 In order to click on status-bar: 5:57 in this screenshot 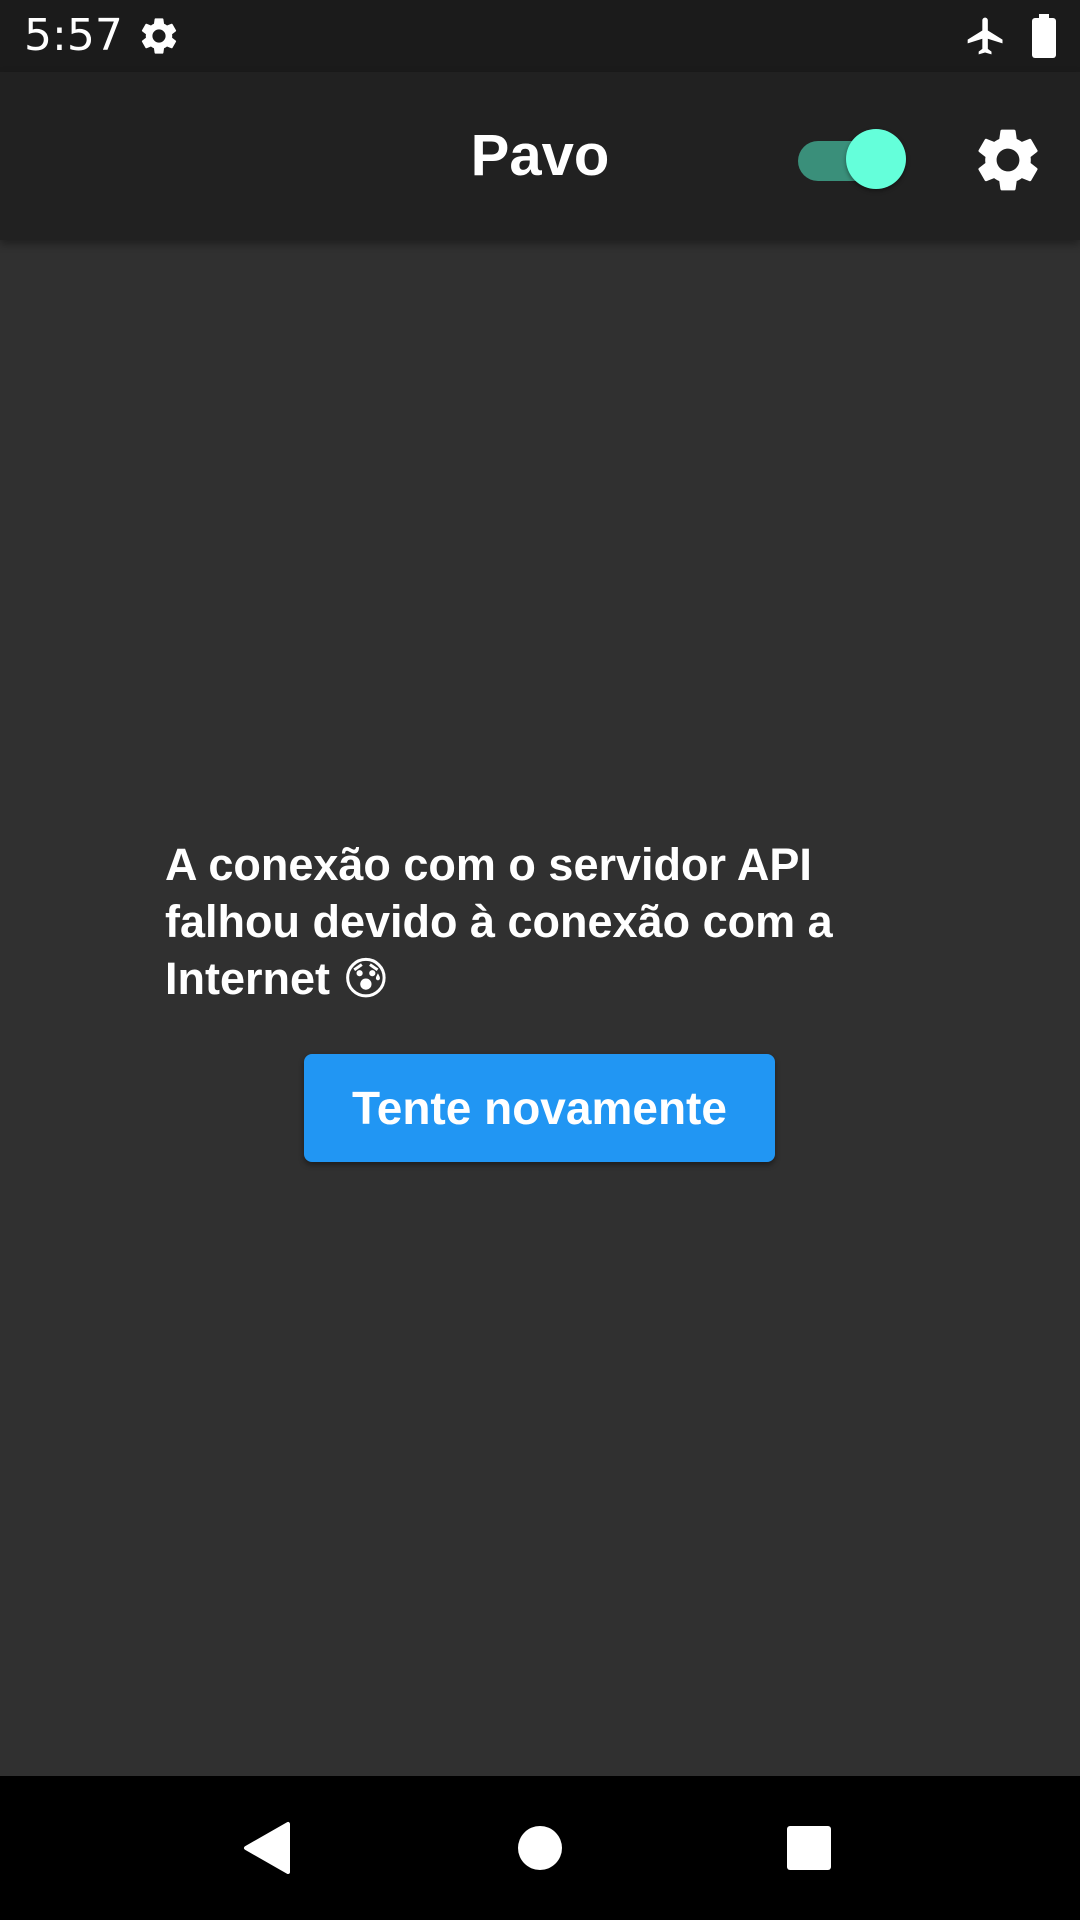, I will do `click(540, 36)`.